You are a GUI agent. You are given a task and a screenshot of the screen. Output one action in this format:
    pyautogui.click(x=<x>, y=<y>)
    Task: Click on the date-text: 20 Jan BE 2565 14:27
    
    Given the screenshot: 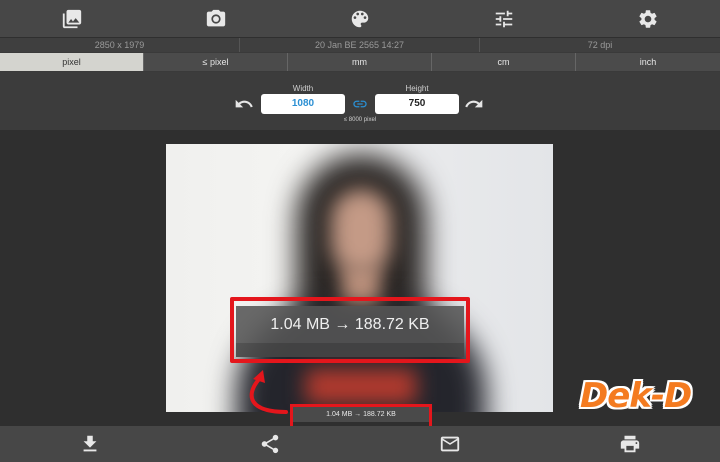 What is the action you would take?
    pyautogui.click(x=360, y=45)
    